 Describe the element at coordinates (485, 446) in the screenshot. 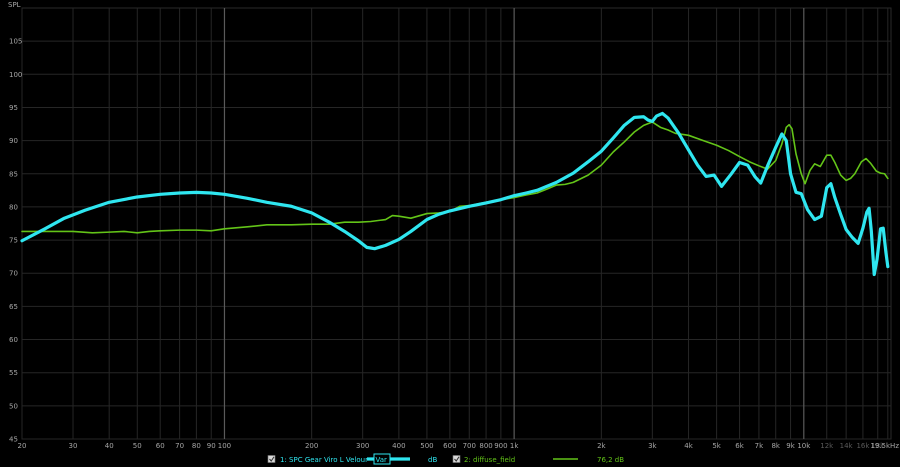

I see `x-tick-label: 800` at that location.